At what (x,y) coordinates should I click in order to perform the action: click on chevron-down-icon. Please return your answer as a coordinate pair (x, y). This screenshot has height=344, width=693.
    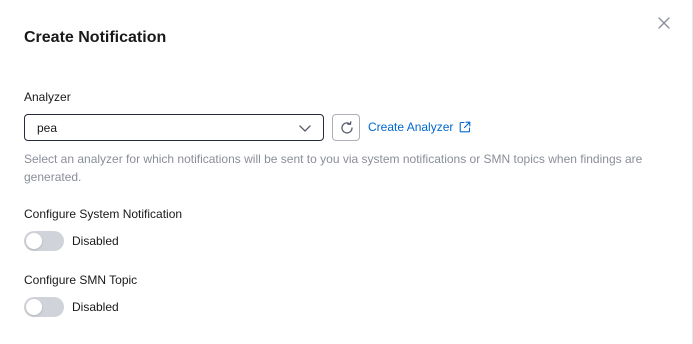
    Looking at the image, I should click on (305, 128).